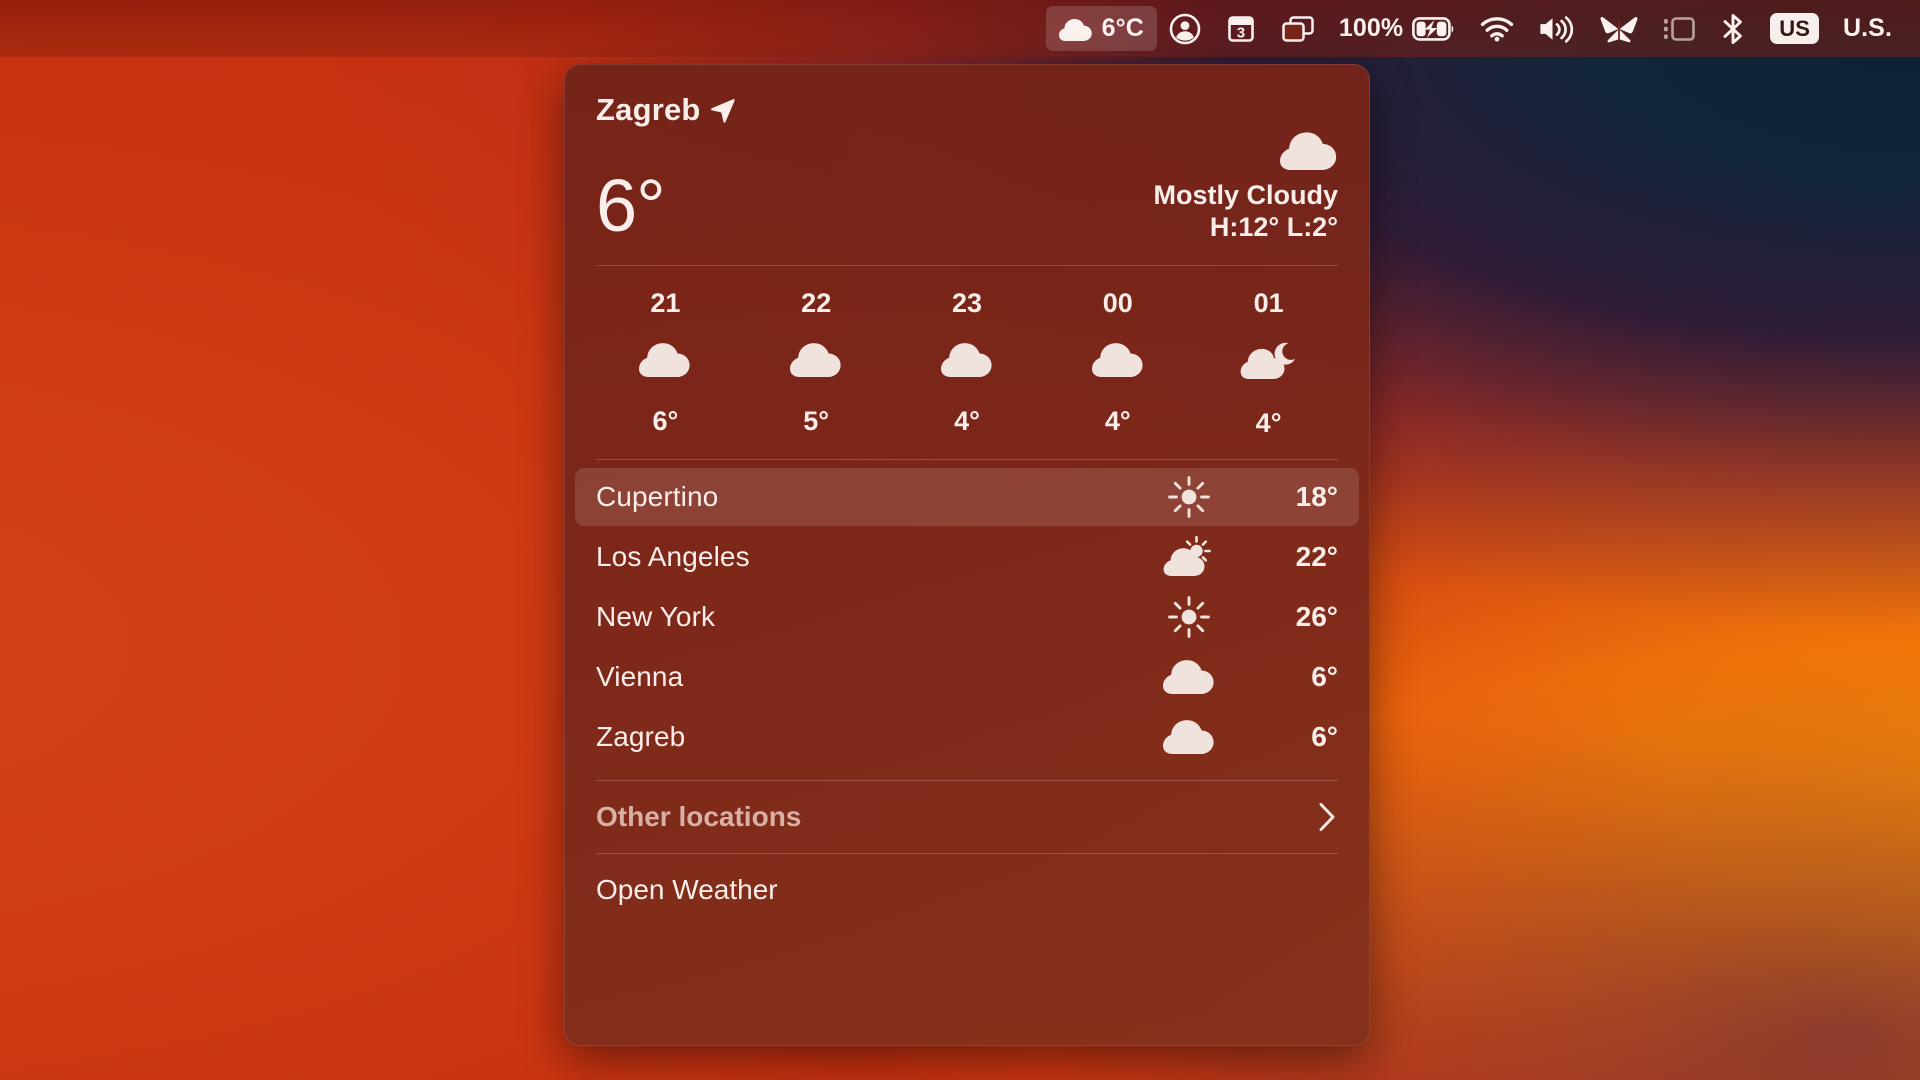 This screenshot has width=1920, height=1080. What do you see at coordinates (1268, 303) in the screenshot?
I see `hour-label: 01` at bounding box center [1268, 303].